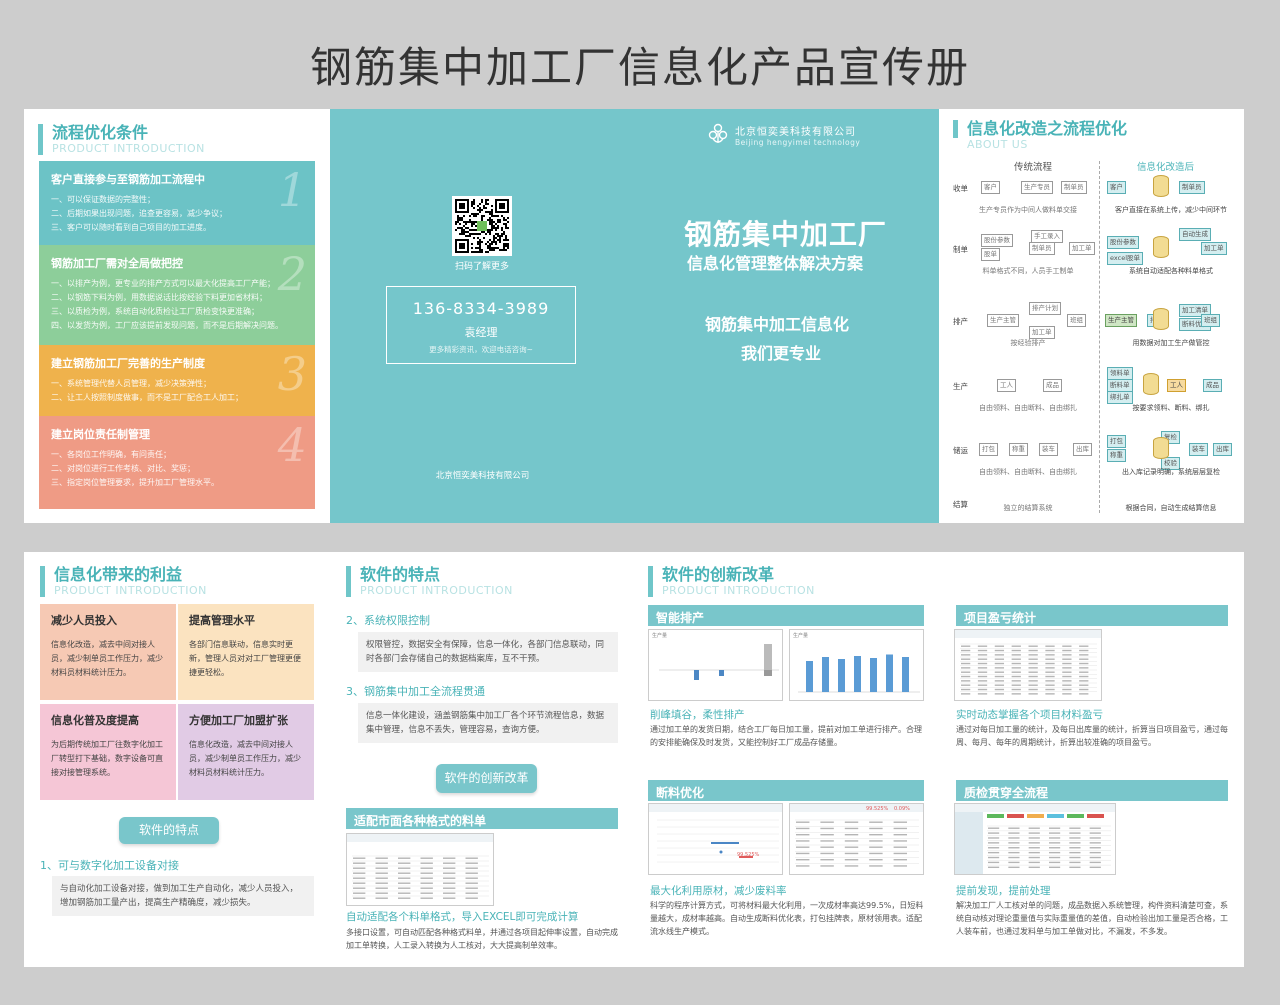 The image size is (1280, 1005). I want to click on flow-note-traditional: 按经验排产, so click(1028, 343).